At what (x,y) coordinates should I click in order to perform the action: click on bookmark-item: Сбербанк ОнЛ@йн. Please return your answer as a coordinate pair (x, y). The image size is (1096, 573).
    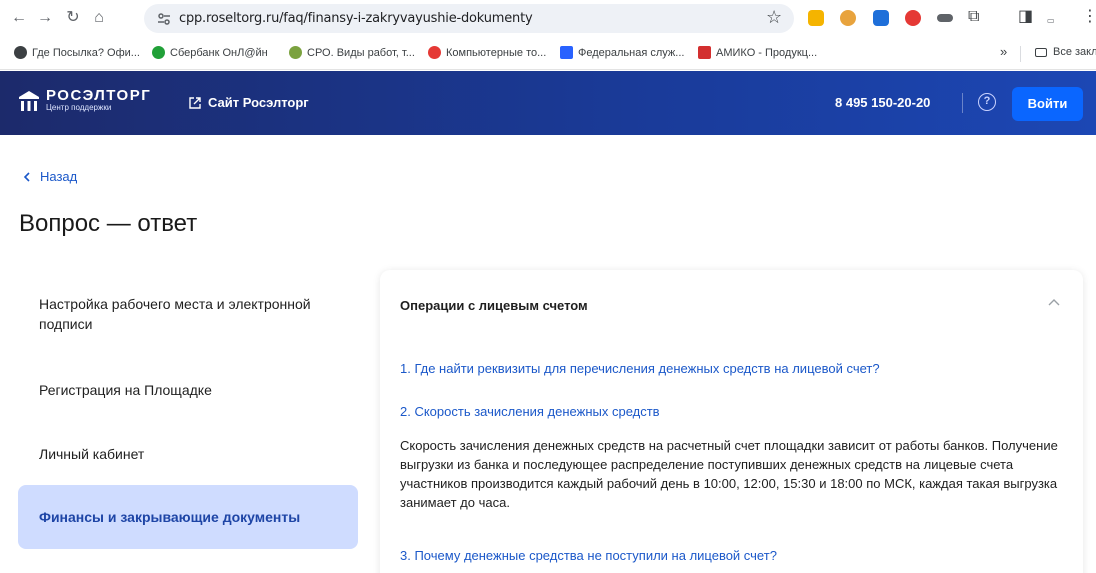
    Looking at the image, I should click on (210, 52).